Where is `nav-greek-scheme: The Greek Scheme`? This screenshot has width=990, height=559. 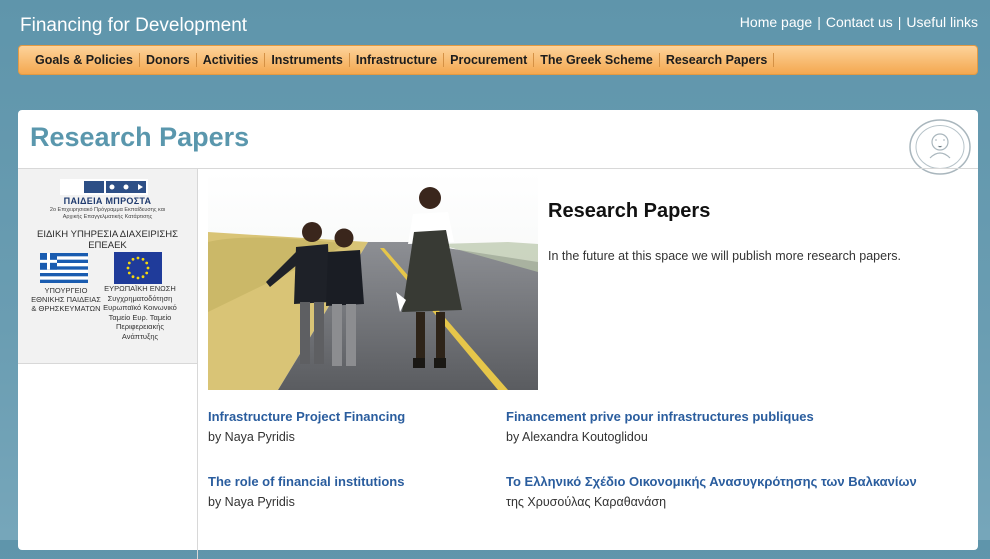
nav-greek-scheme: The Greek Scheme is located at coordinates (597, 60).